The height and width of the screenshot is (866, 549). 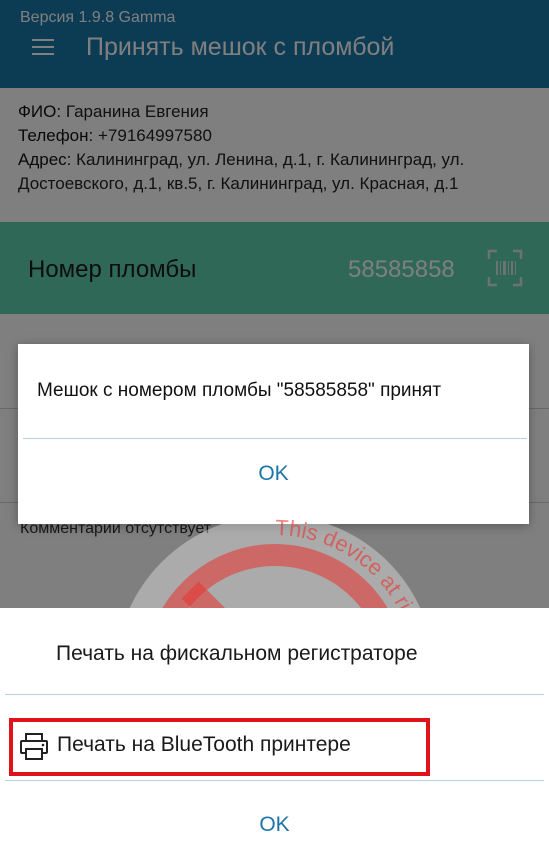 What do you see at coordinates (239, 390) in the screenshot?
I see `alert-message: Мешок с номером пломбы "58585858" принят` at bounding box center [239, 390].